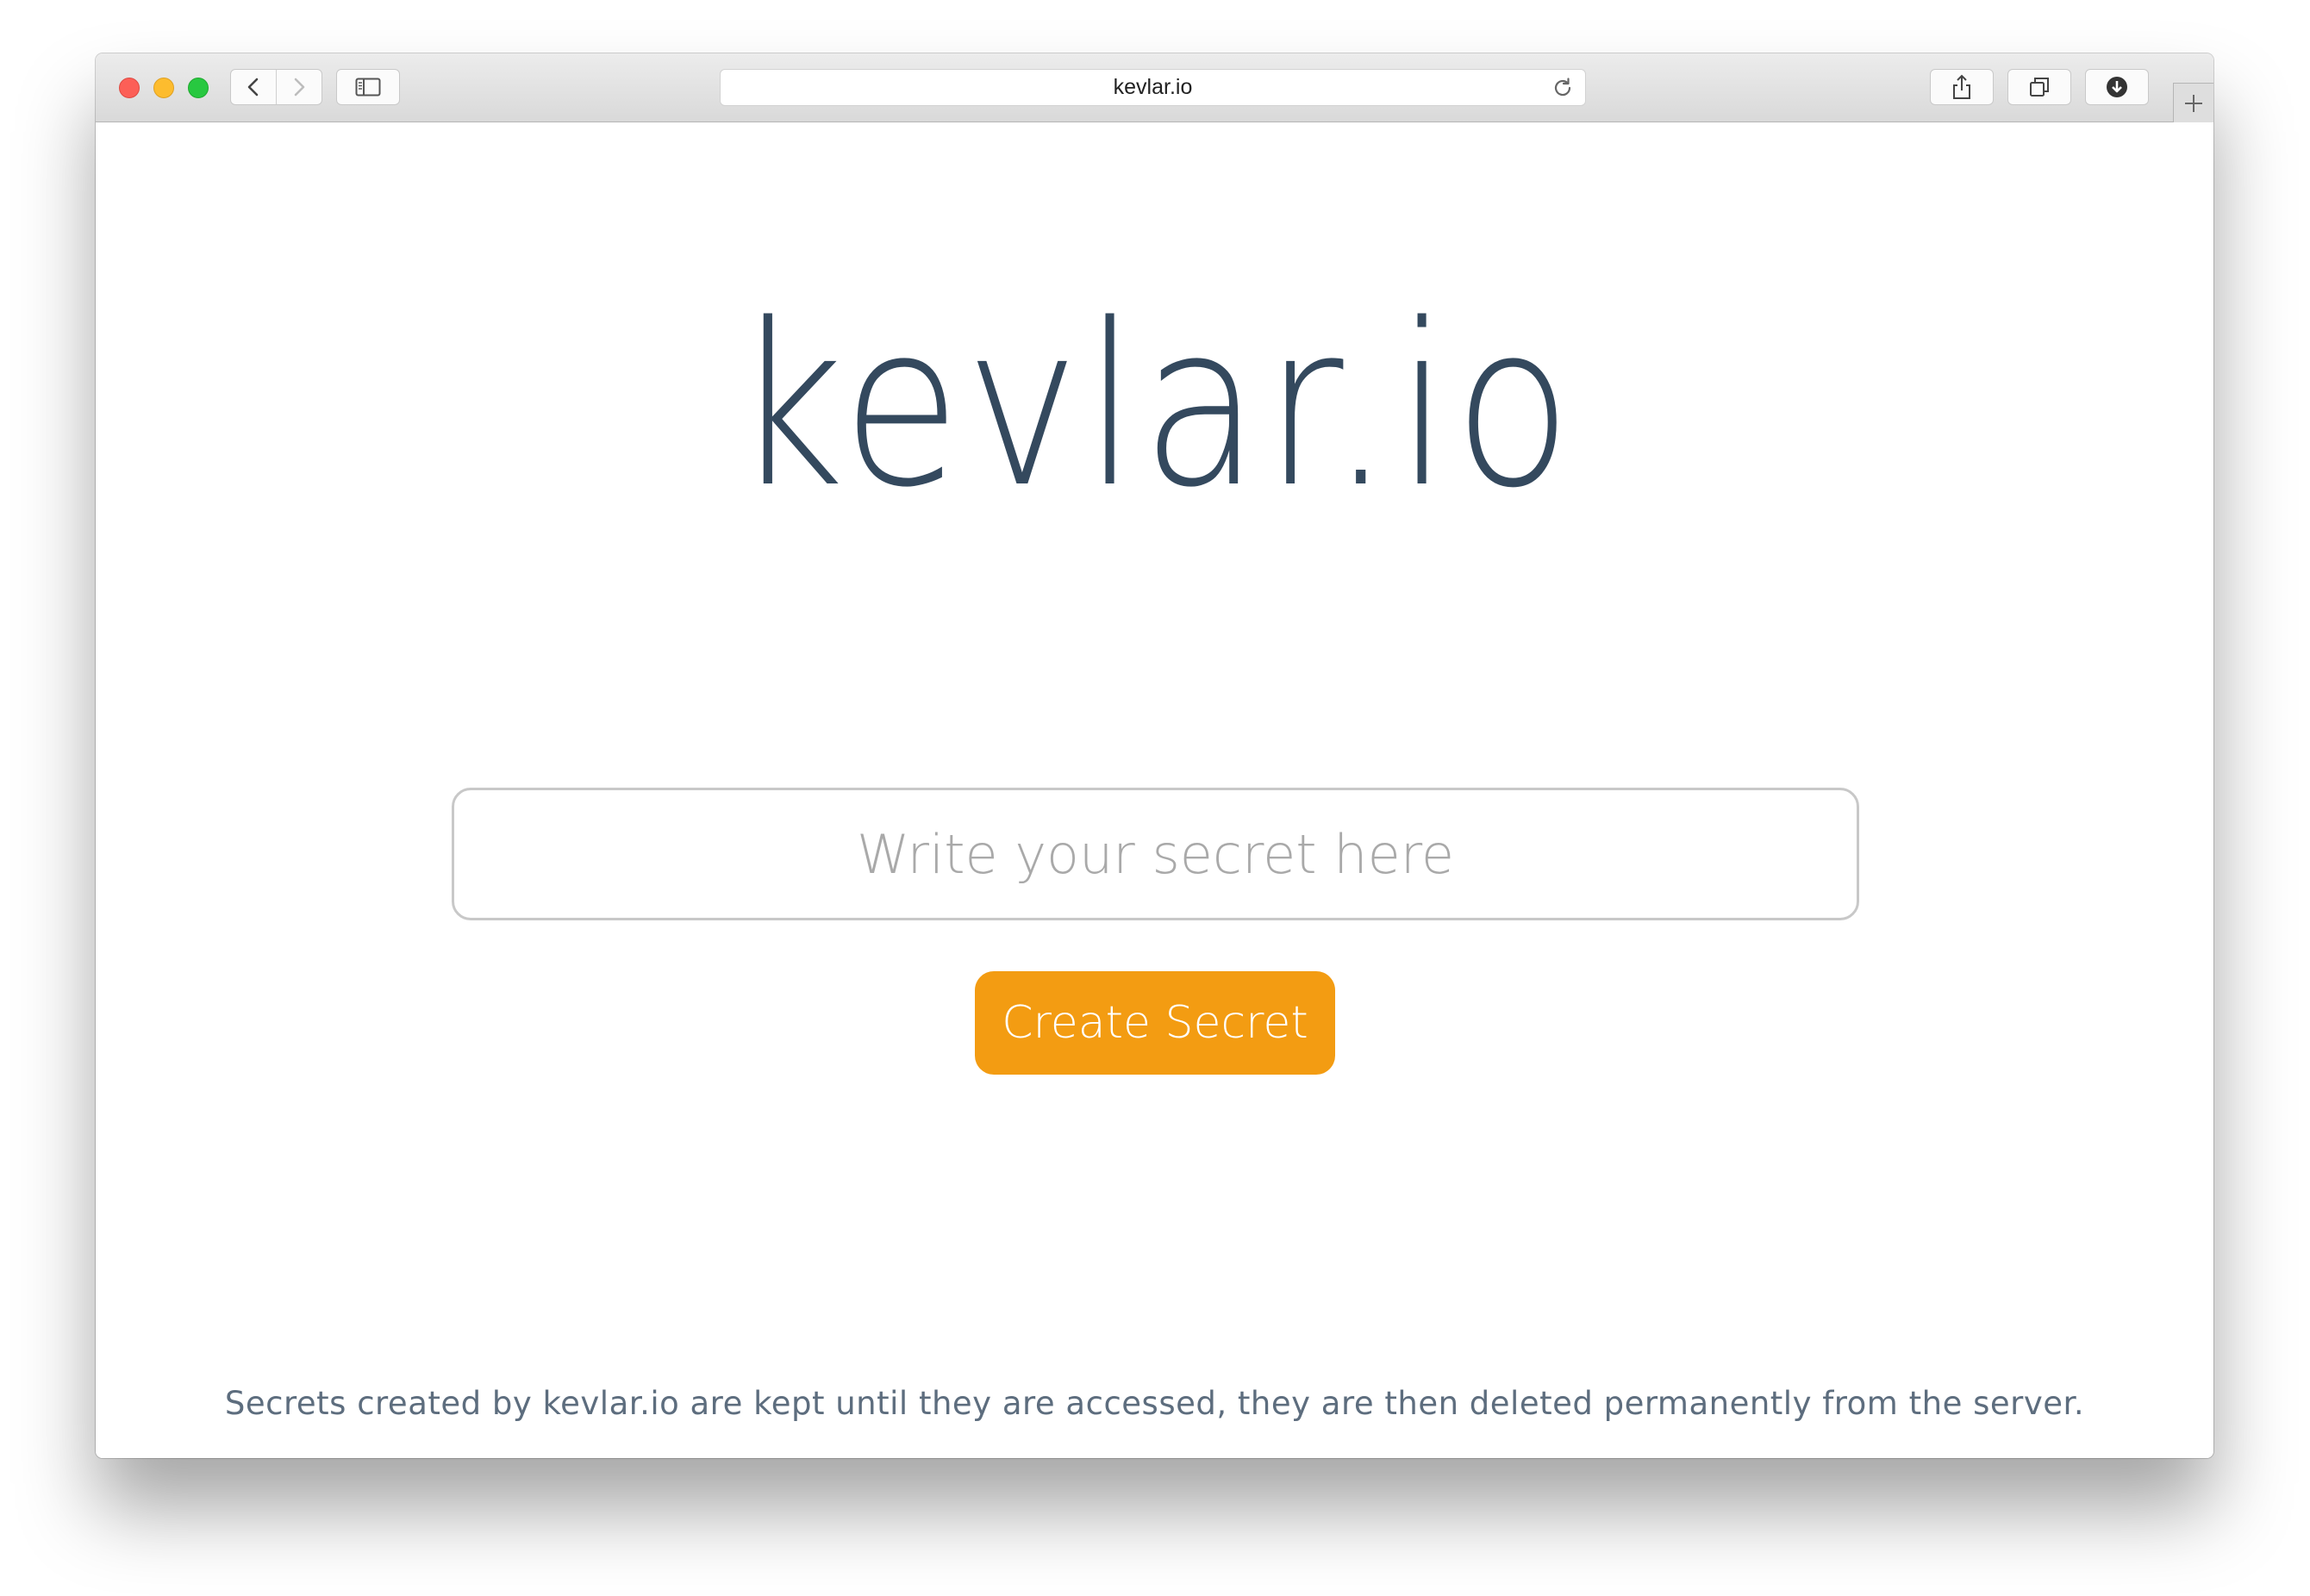  Describe the element at coordinates (198, 88) in the screenshot. I see `maximize-window-button` at that location.